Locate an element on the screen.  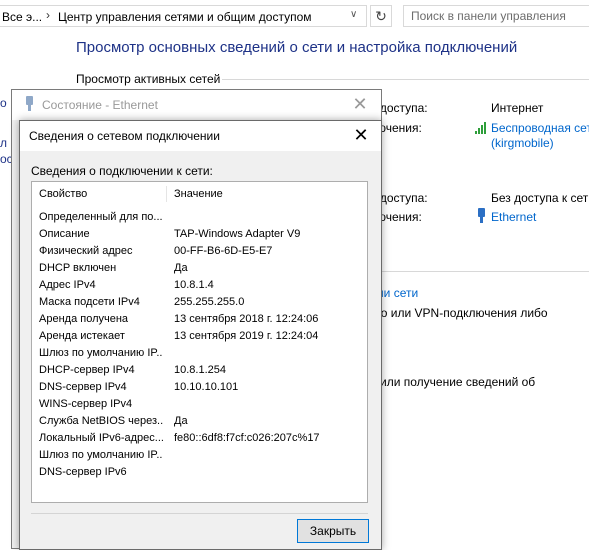
wifi-signal-icon is located at coordinates (480, 128).